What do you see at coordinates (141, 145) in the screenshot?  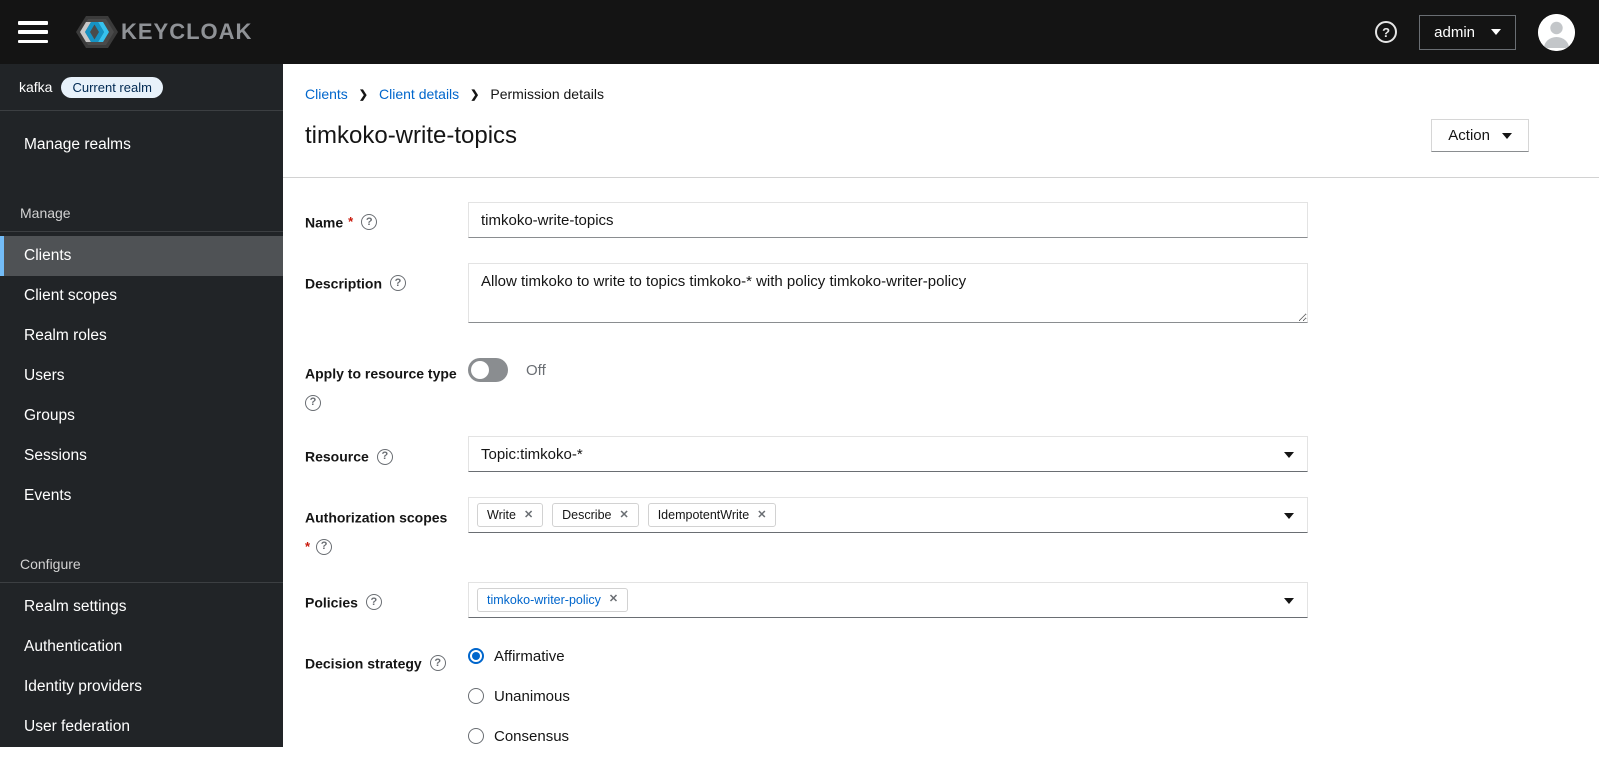 I see `sidebar-item-manage-realms: Manage realms` at bounding box center [141, 145].